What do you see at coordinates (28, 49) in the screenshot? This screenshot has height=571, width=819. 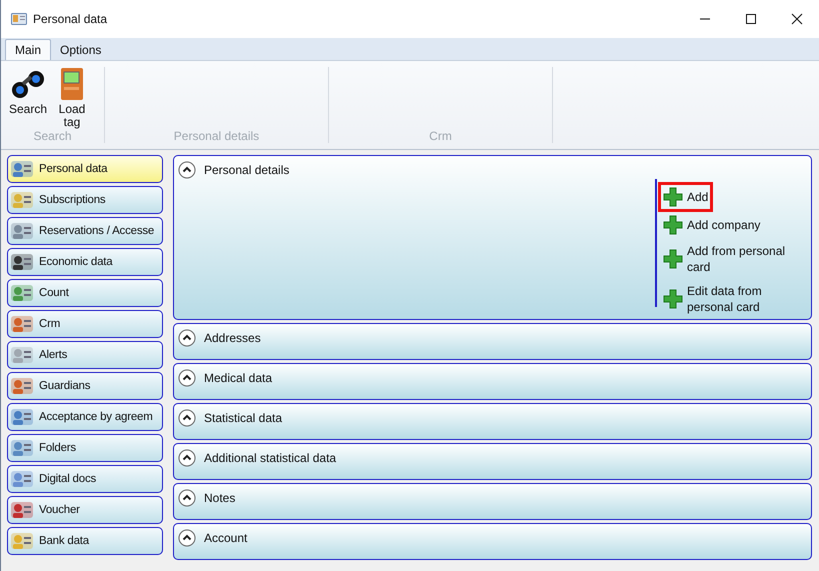 I see `ribbon-tab: Main` at bounding box center [28, 49].